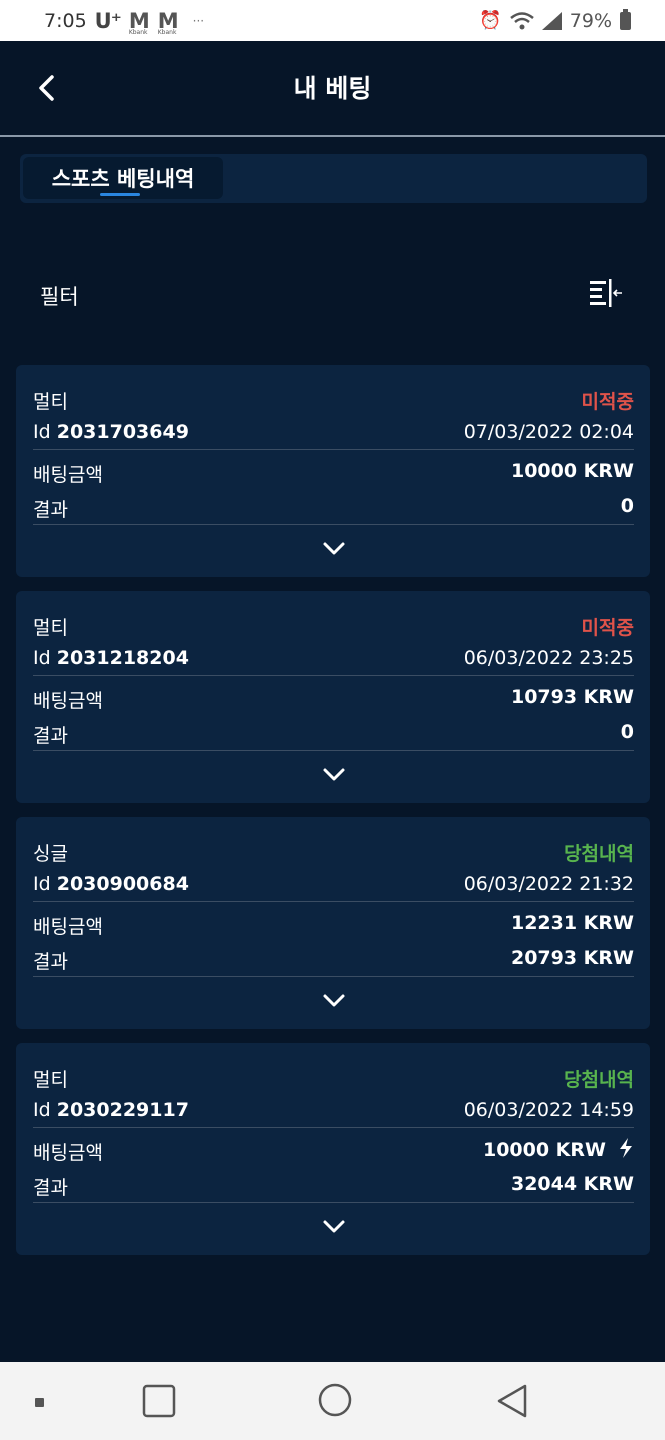  I want to click on bet-id-row: Id 2031703649 07/03/2022 02:04, so click(333, 432).